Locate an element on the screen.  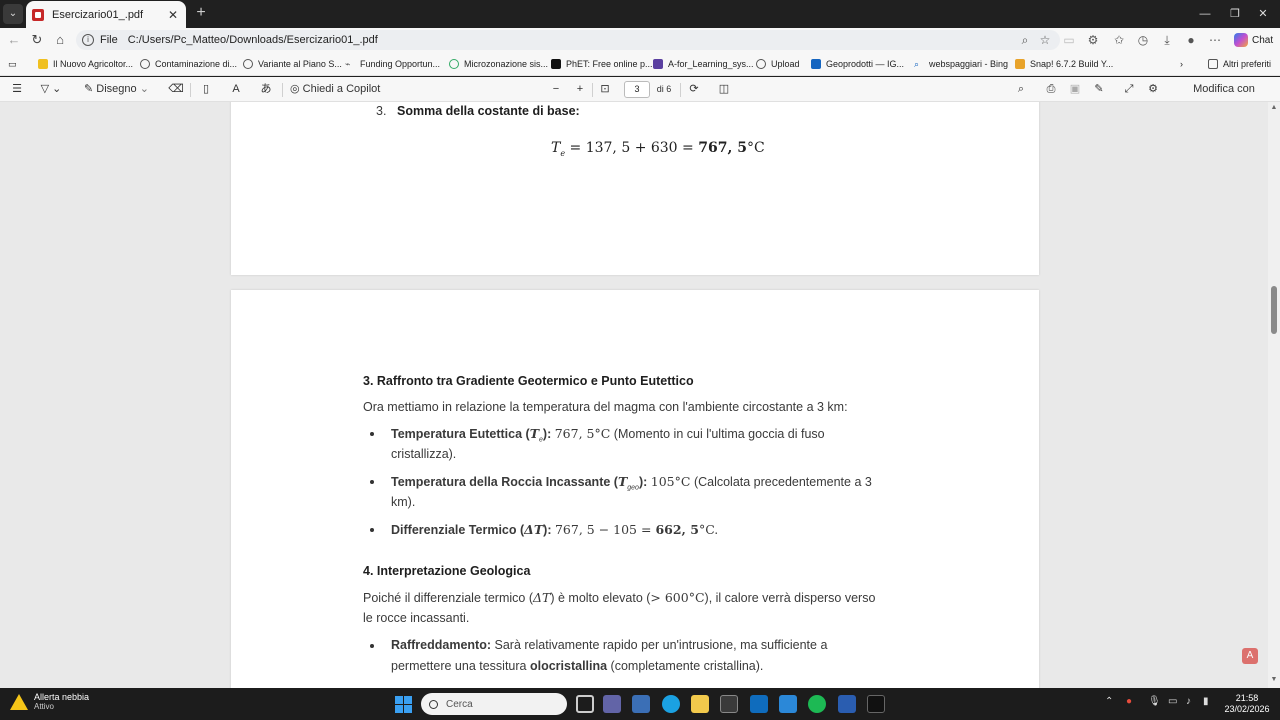
more-menu-icon: ⋯ is located at coordinates (1215, 40).